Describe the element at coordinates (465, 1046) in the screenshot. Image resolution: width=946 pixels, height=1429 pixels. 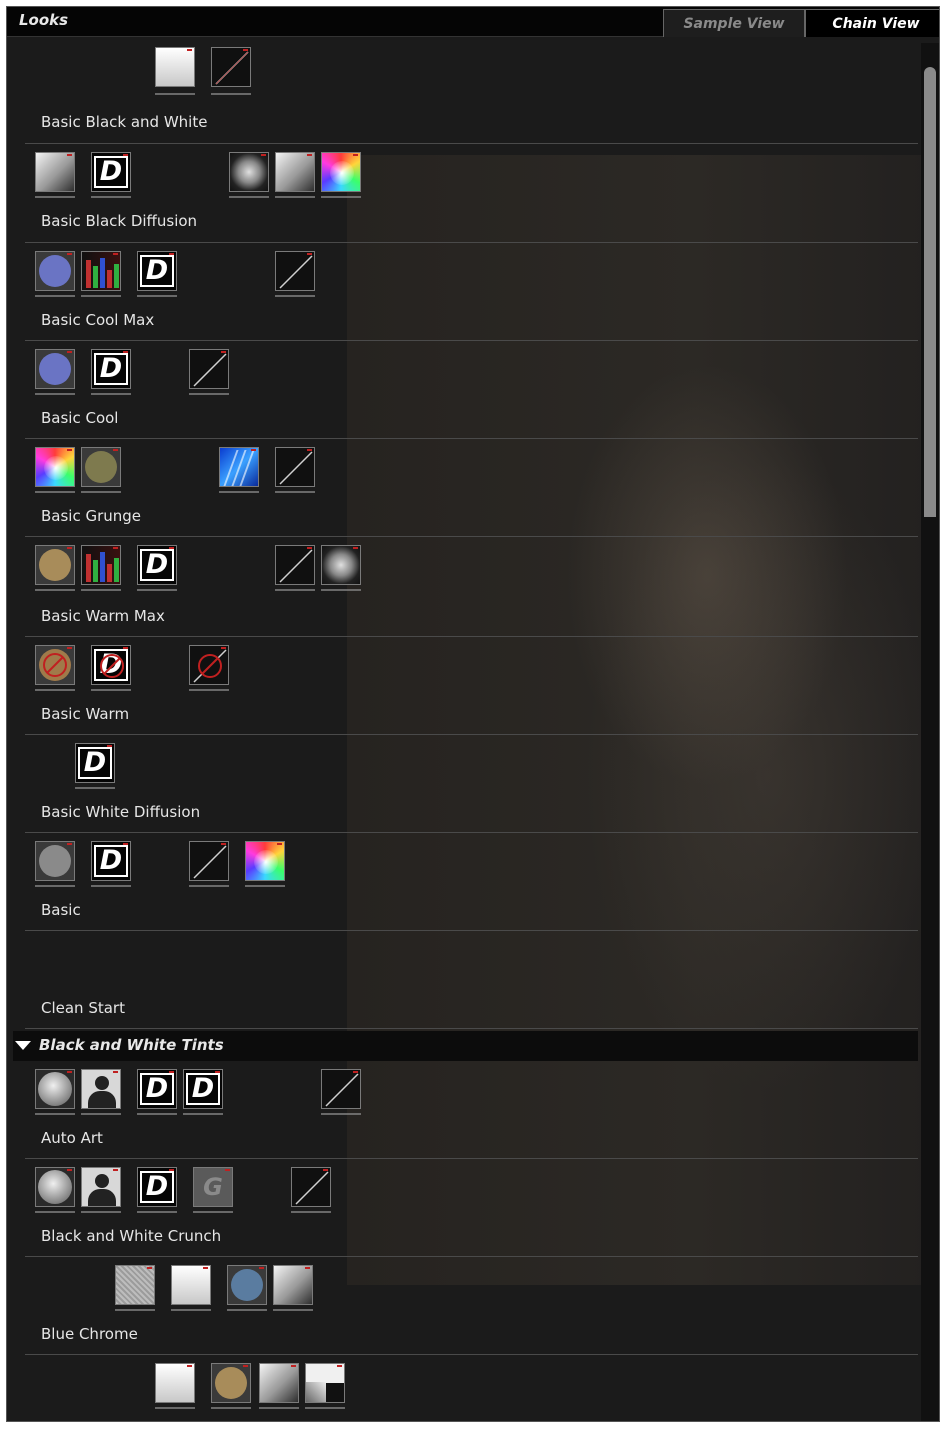
I see `category-header: Black and White Tints` at that location.